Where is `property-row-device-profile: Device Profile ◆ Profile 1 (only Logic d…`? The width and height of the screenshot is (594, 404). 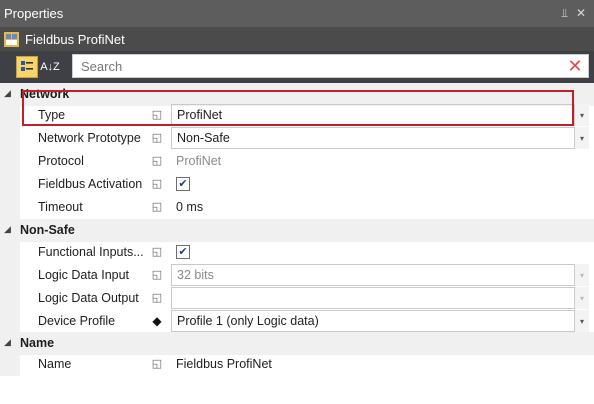 property-row-device-profile: Device Profile ◆ Profile 1 (only Logic d… is located at coordinates (297, 321).